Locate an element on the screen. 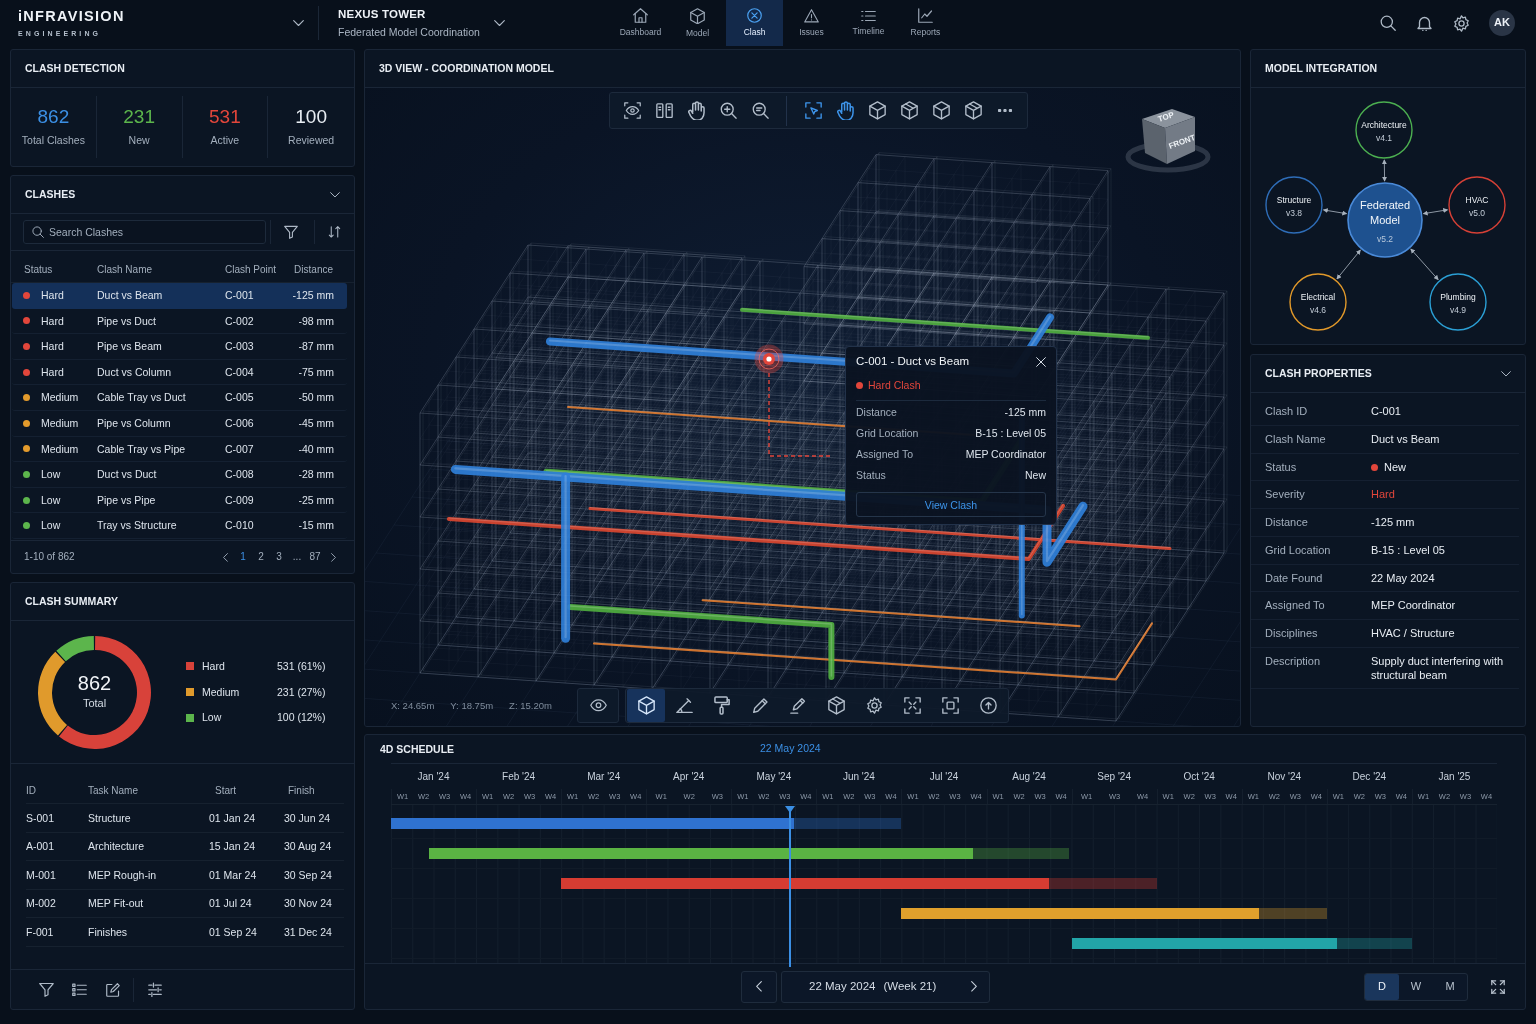 This screenshot has height=1024, width=1536. caret-icon is located at coordinates (335, 194).